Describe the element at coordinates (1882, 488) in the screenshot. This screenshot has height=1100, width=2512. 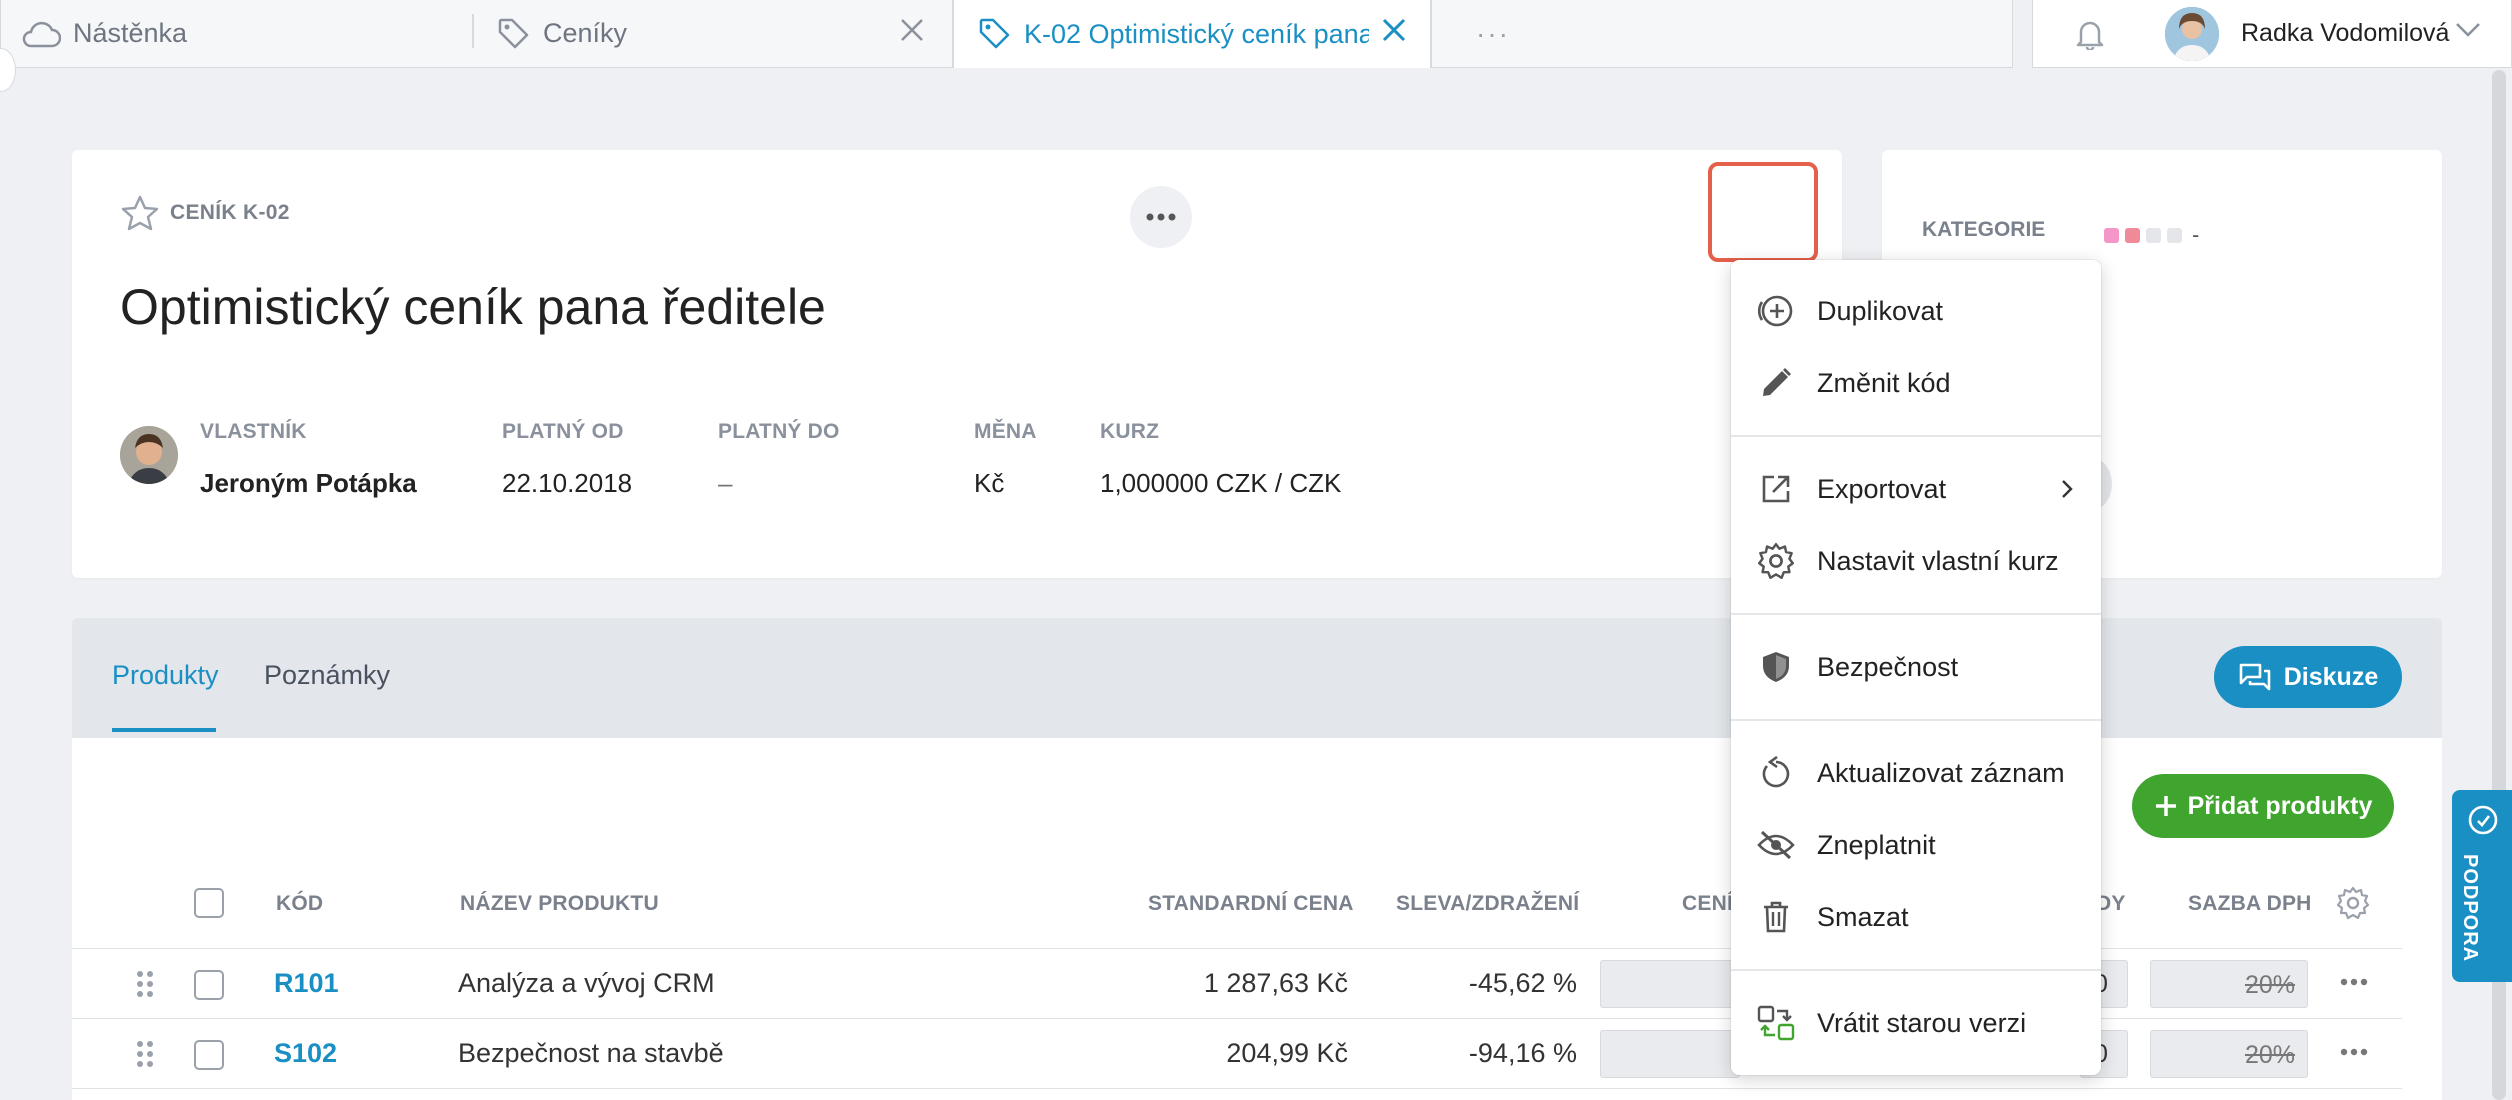
I see `menu-item-label: Exportovat` at that location.